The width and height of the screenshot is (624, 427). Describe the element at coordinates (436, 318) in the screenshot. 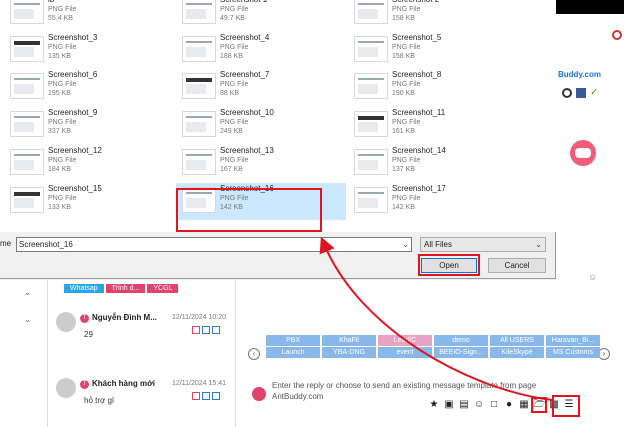

I see `annotation-arrow` at that location.